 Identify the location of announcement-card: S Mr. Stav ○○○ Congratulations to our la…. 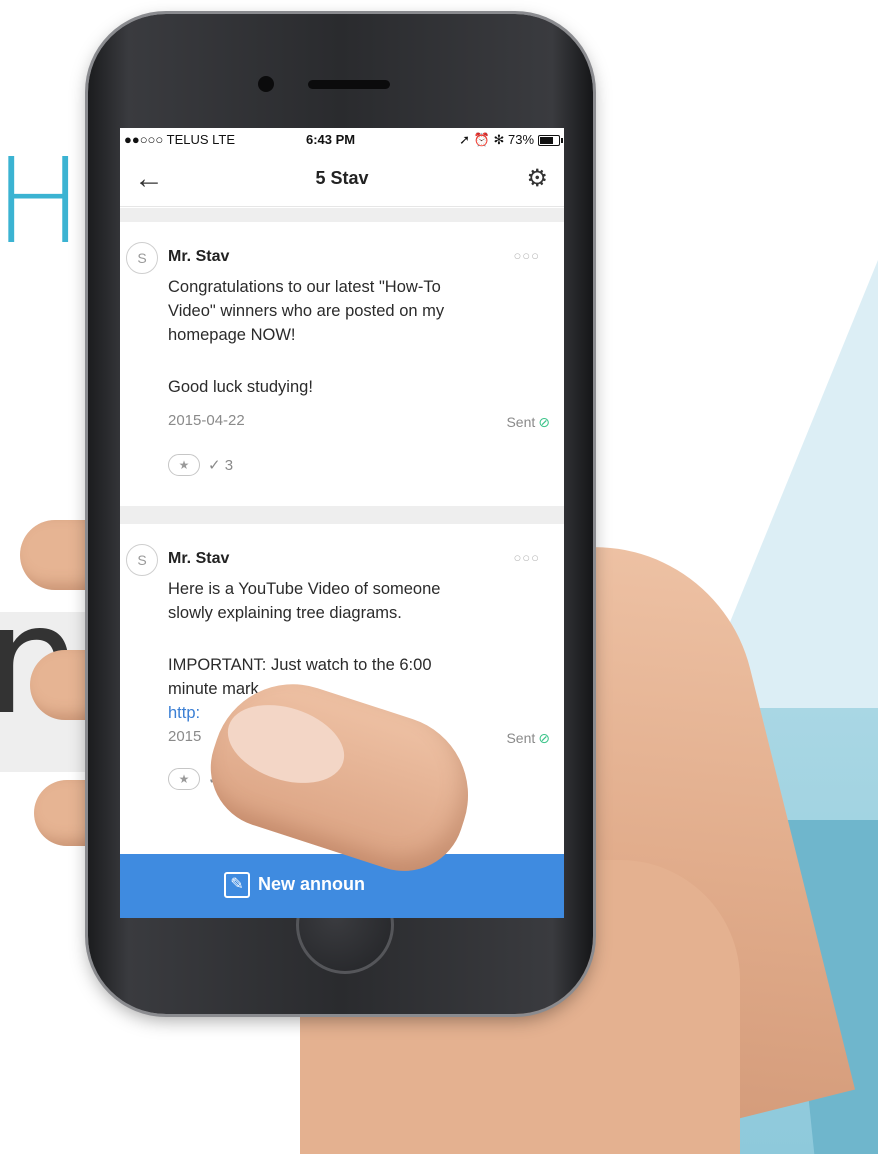
(342, 364).